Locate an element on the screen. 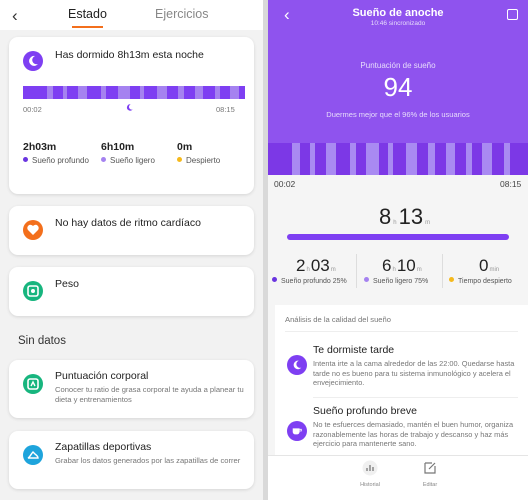  analysis-item-title: Te dormiste tarde is located at coordinates (354, 350).